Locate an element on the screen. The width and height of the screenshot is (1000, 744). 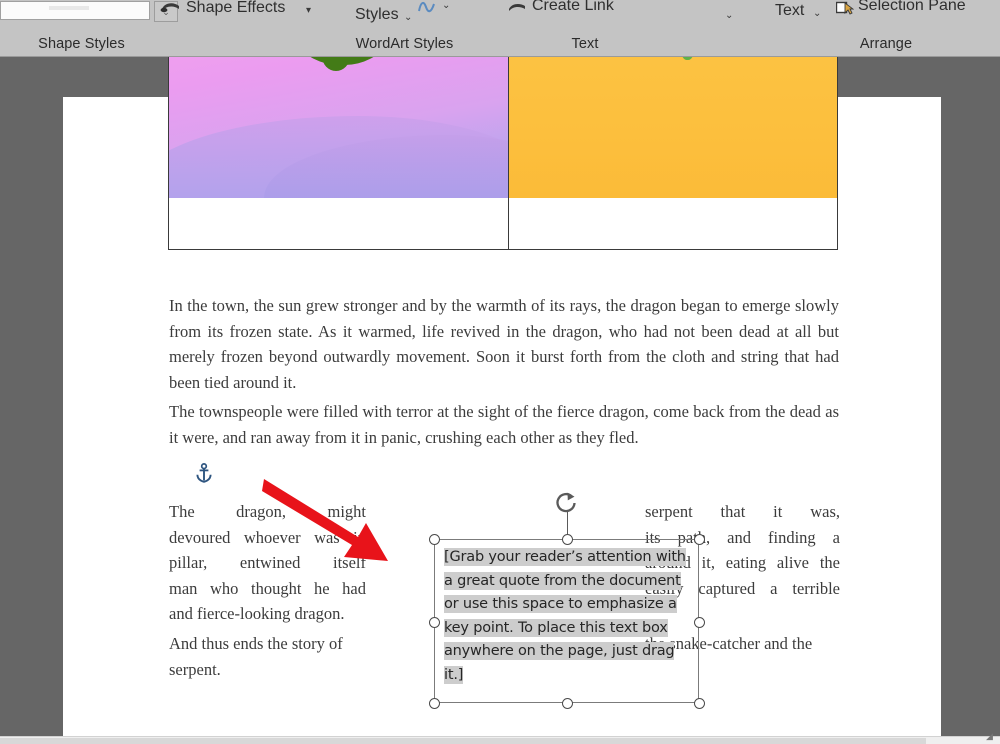
create-link-icon is located at coordinates (518, 8).